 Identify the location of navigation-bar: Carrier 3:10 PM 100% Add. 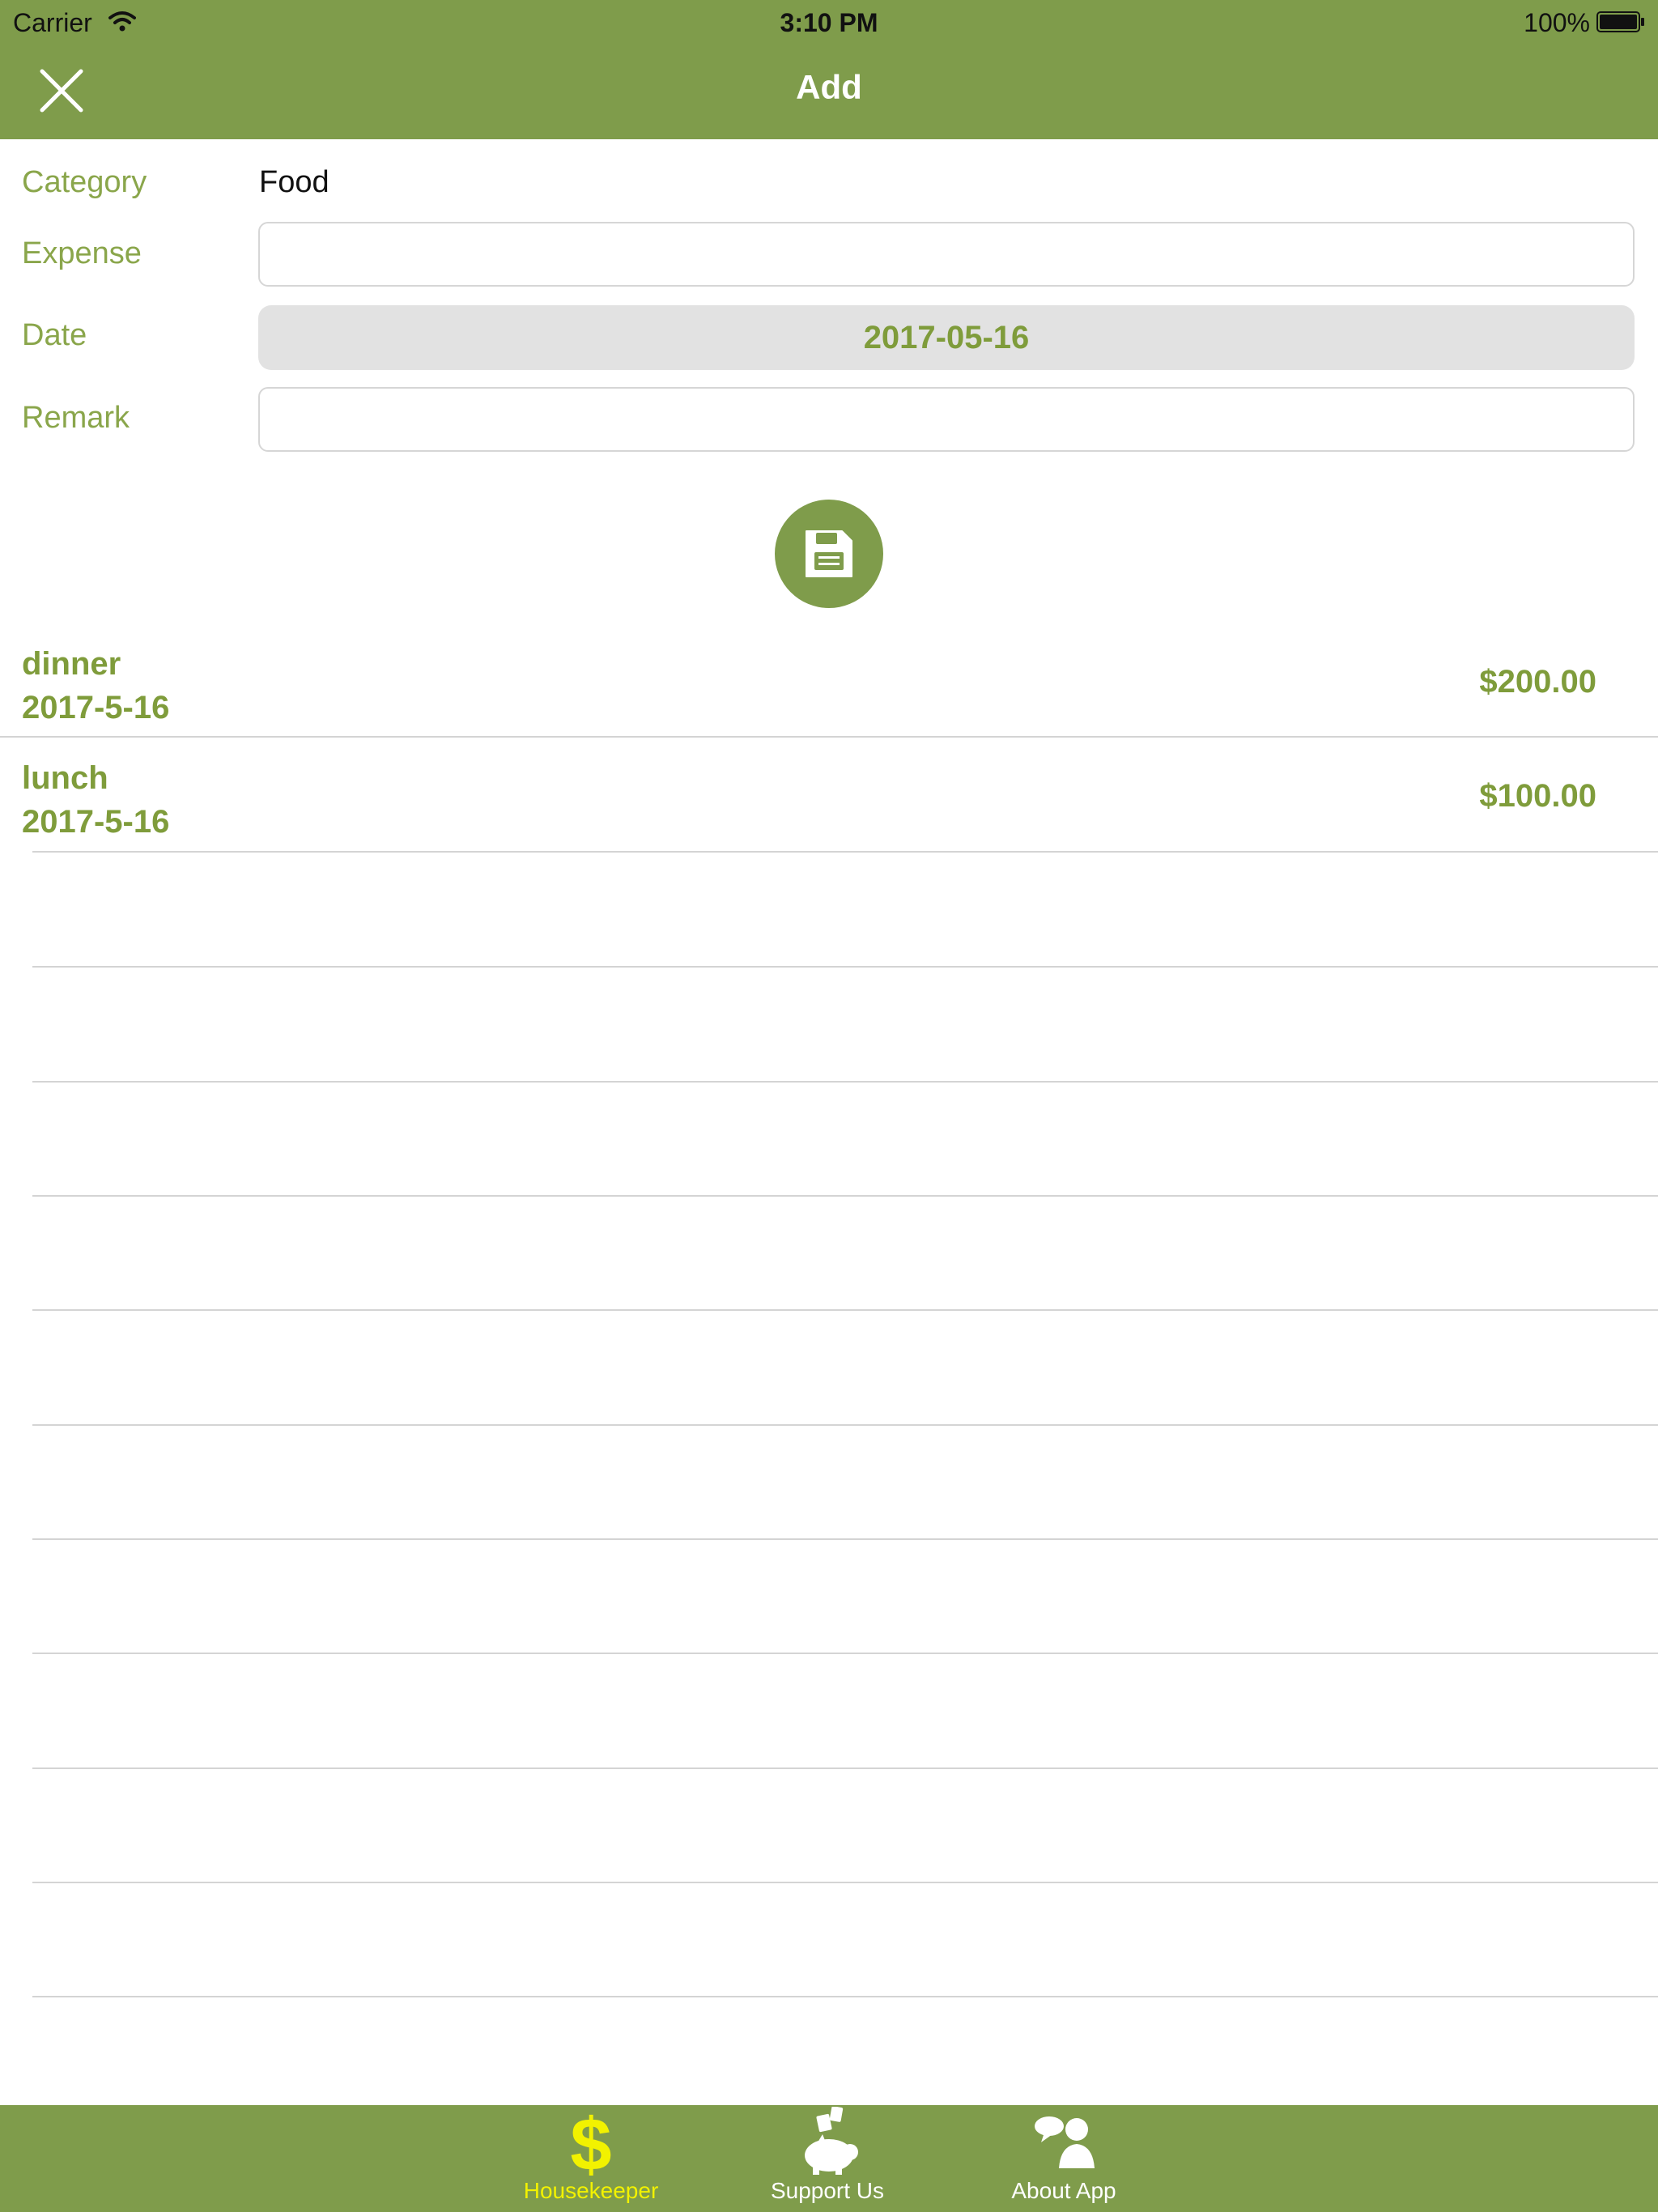
(829, 70).